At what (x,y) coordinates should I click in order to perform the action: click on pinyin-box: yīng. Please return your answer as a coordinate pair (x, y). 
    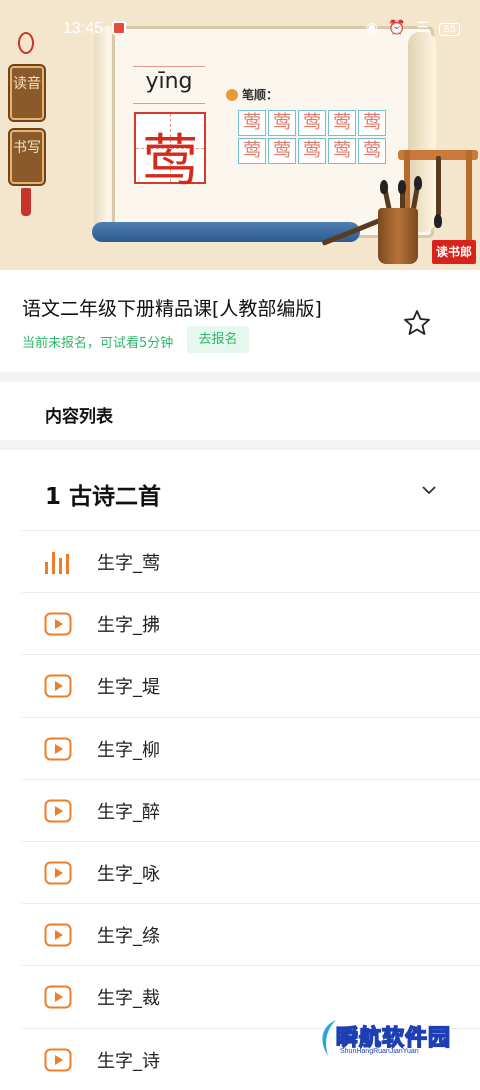
    Looking at the image, I should click on (169, 85).